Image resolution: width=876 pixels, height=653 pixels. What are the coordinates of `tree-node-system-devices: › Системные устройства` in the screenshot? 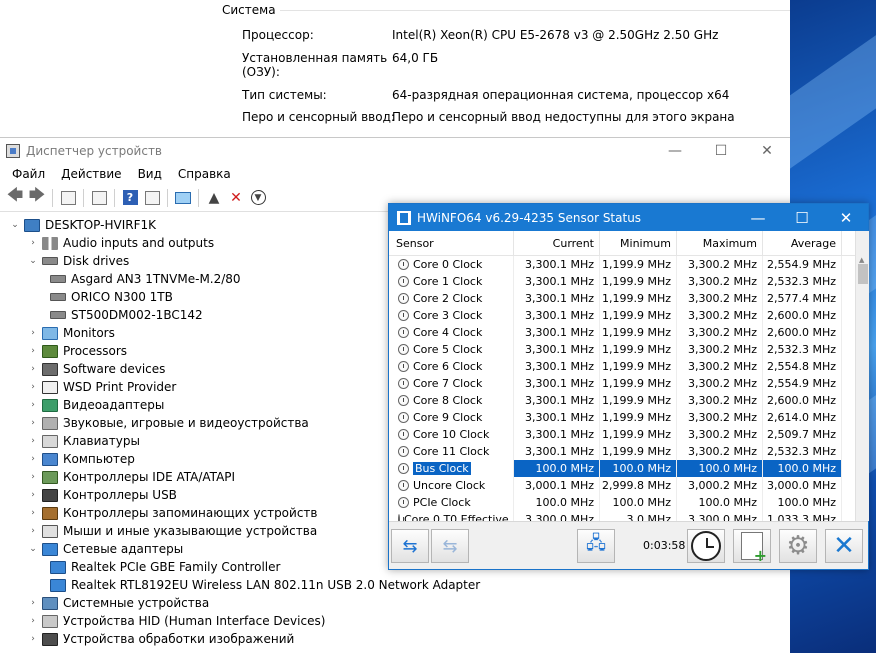 It's located at (117, 603).